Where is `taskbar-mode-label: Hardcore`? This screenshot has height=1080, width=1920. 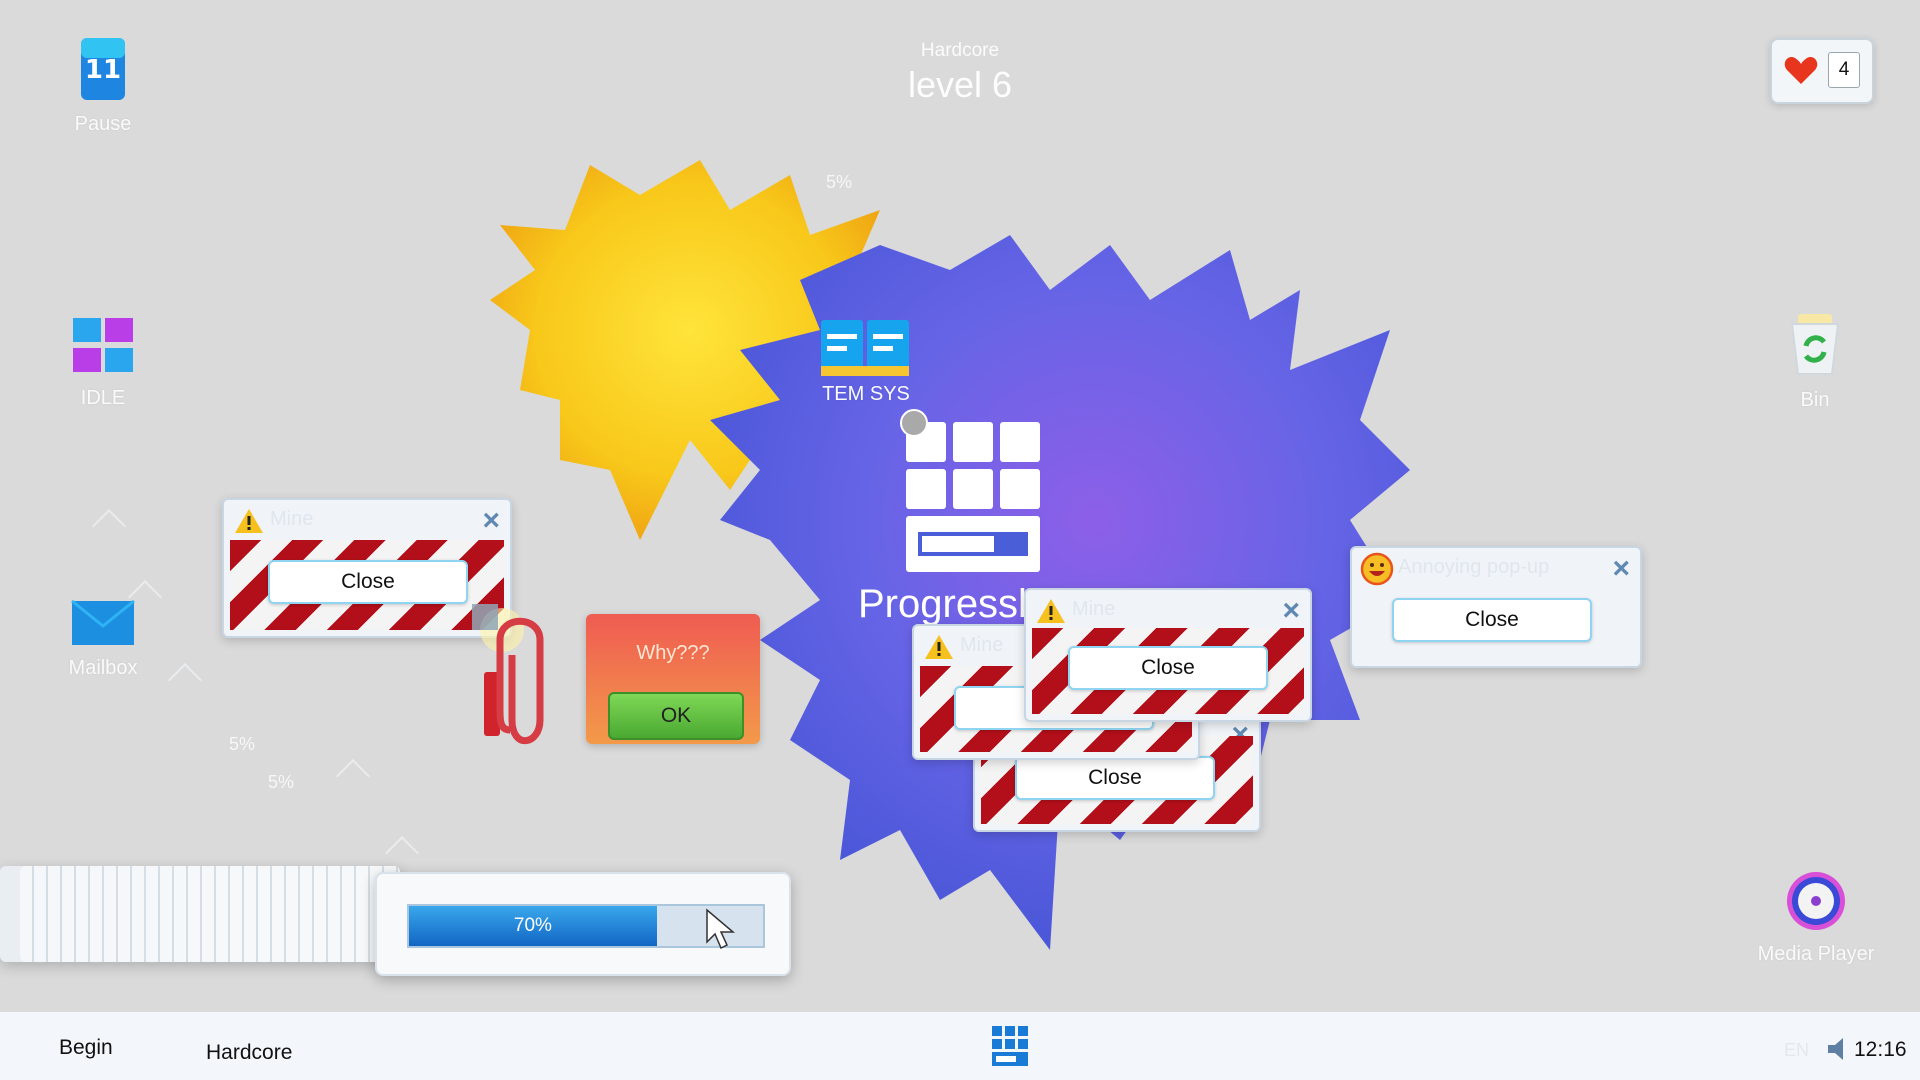 taskbar-mode-label: Hardcore is located at coordinates (249, 1052).